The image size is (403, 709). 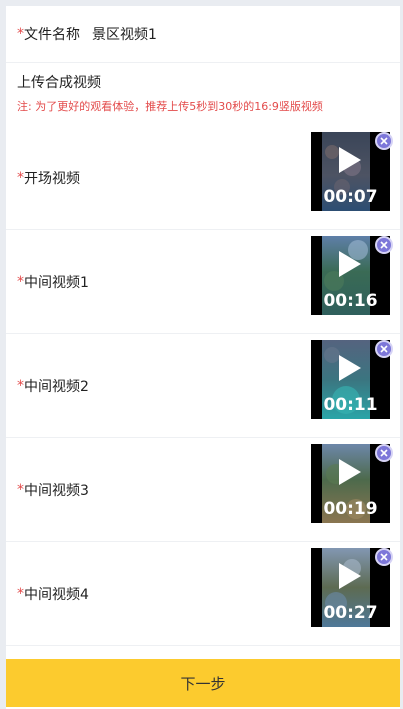 I want to click on file-name-label: 文件名称, so click(x=52, y=34).